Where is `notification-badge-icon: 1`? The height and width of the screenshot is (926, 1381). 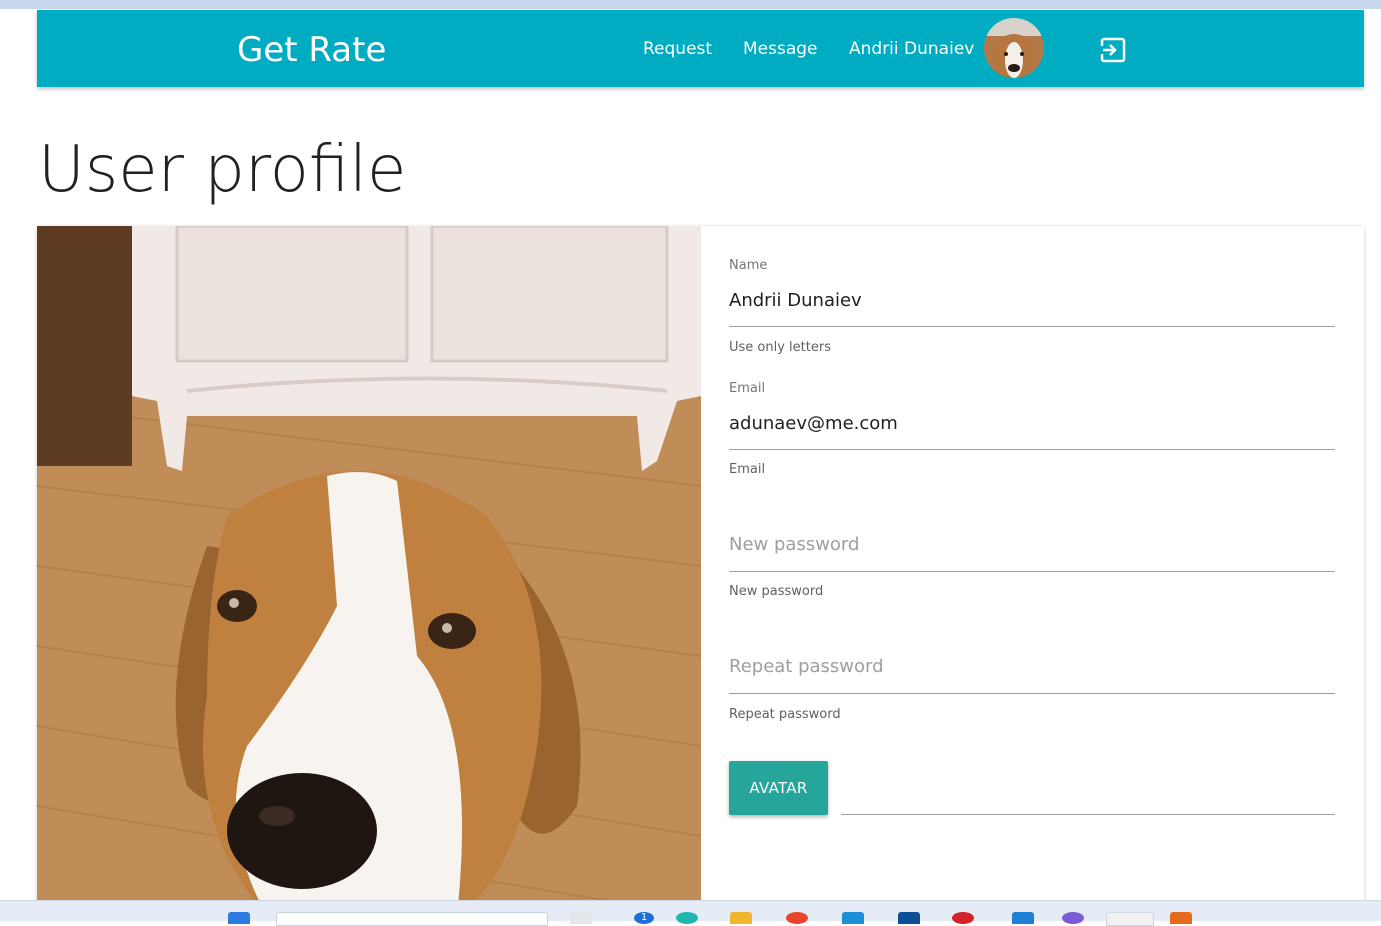
notification-badge-icon: 1 is located at coordinates (644, 918).